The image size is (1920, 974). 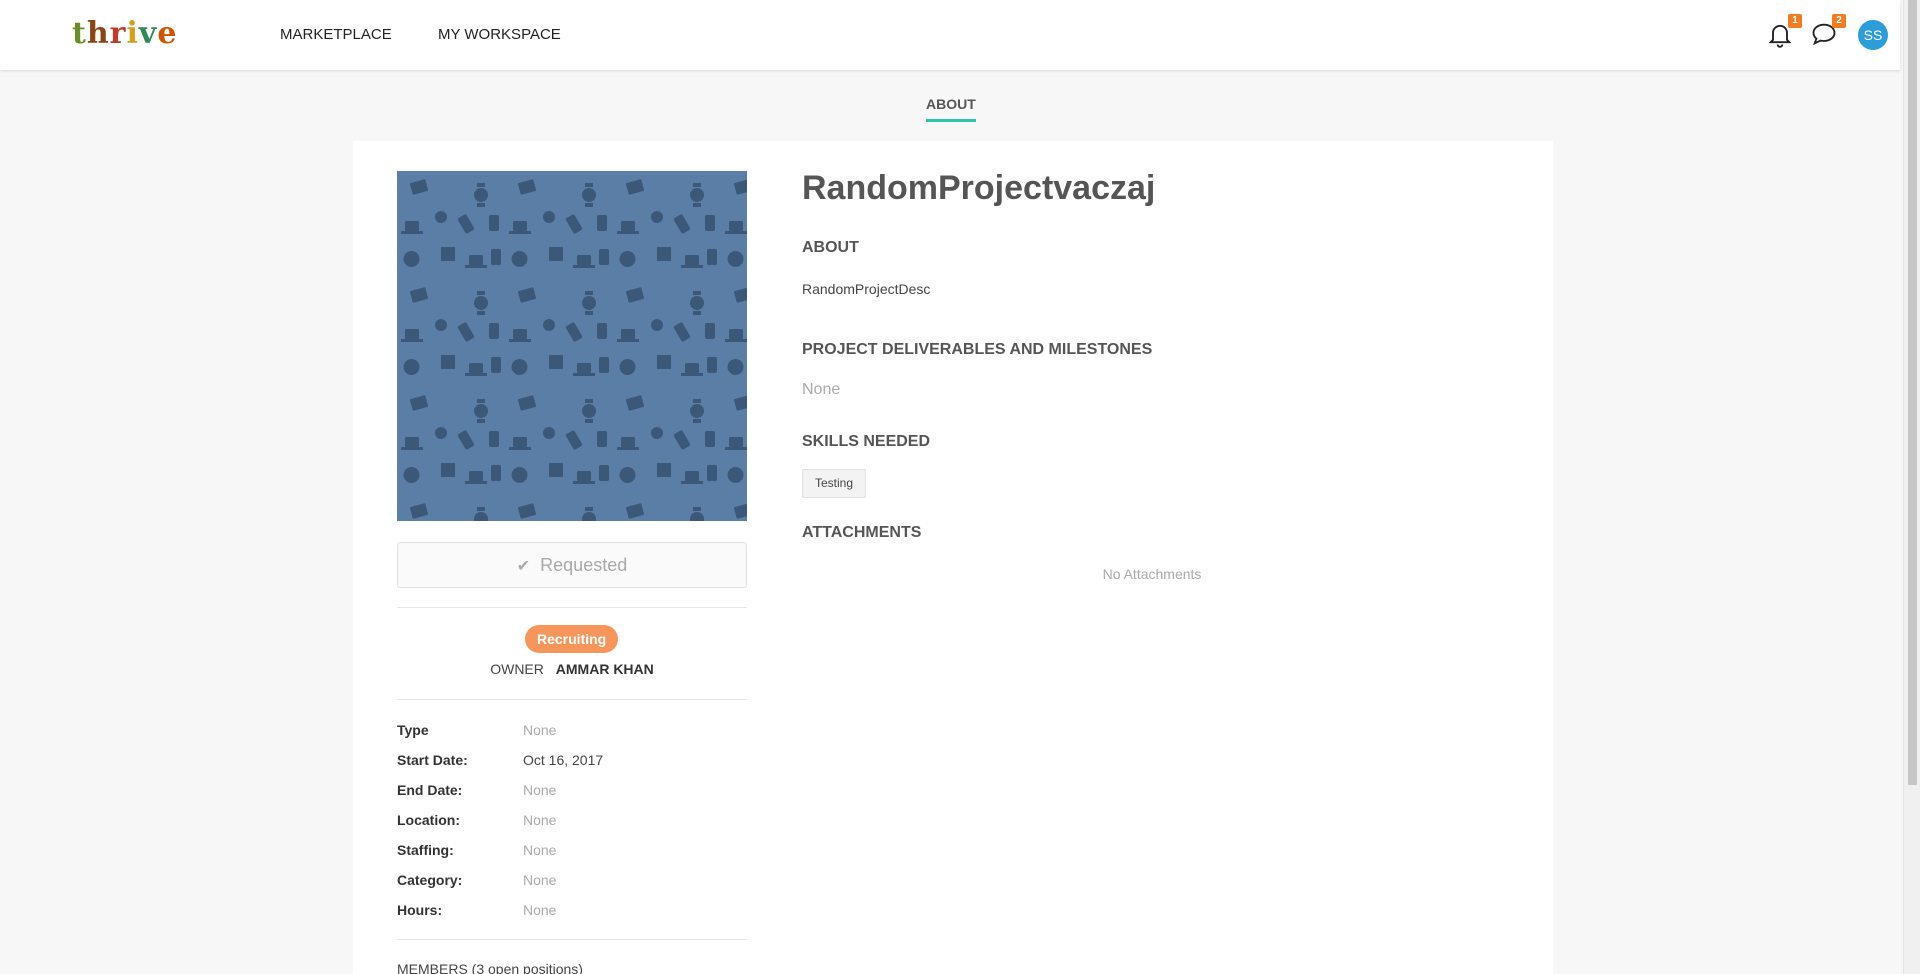 What do you see at coordinates (430, 880) in the screenshot?
I see `meta-key: Category:` at bounding box center [430, 880].